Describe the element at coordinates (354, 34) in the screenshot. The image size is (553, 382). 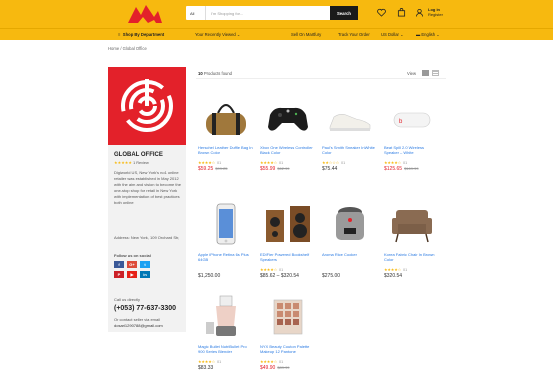
I see `track-order-link: Track Your Order` at that location.